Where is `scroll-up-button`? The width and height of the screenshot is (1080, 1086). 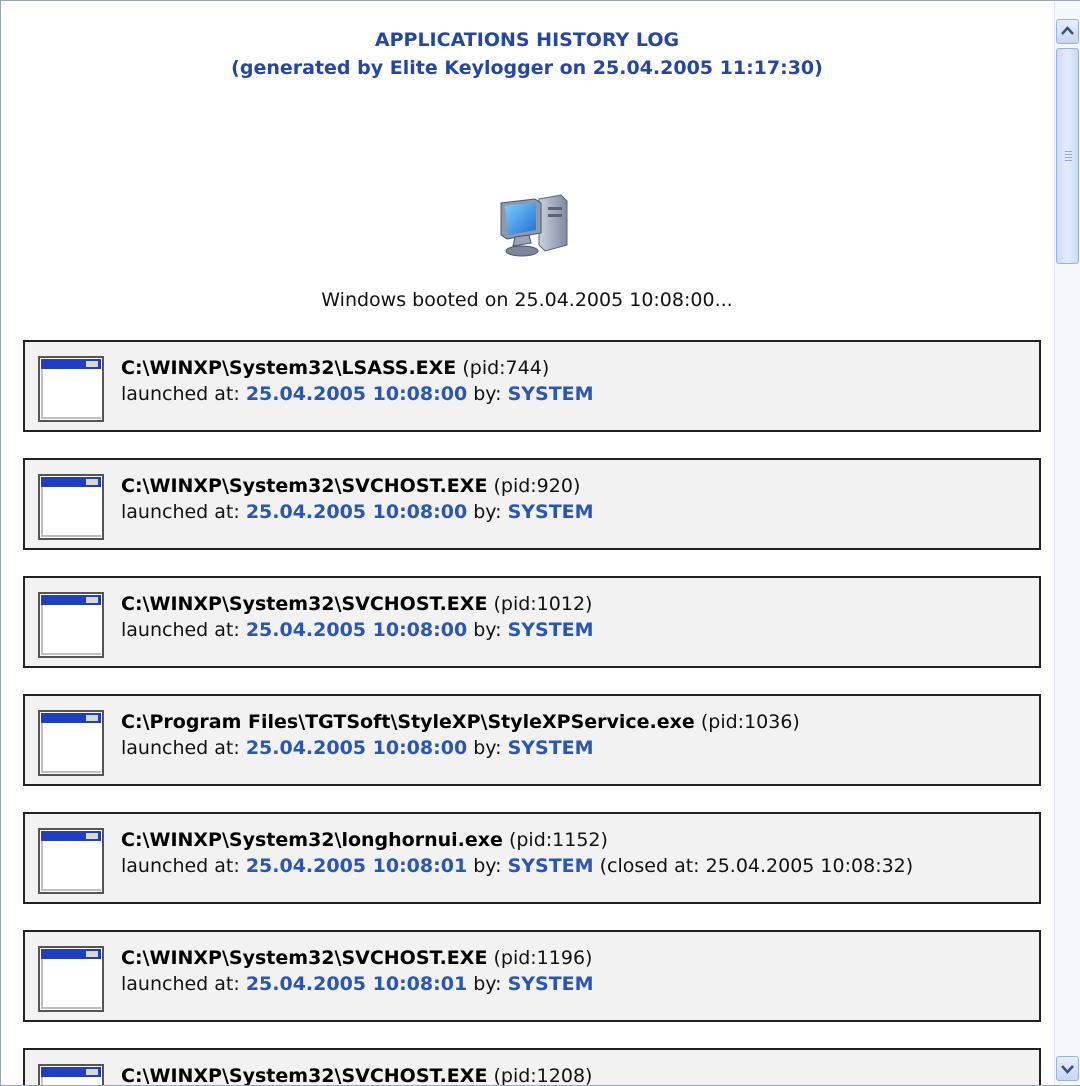 scroll-up-button is located at coordinates (1067, 31).